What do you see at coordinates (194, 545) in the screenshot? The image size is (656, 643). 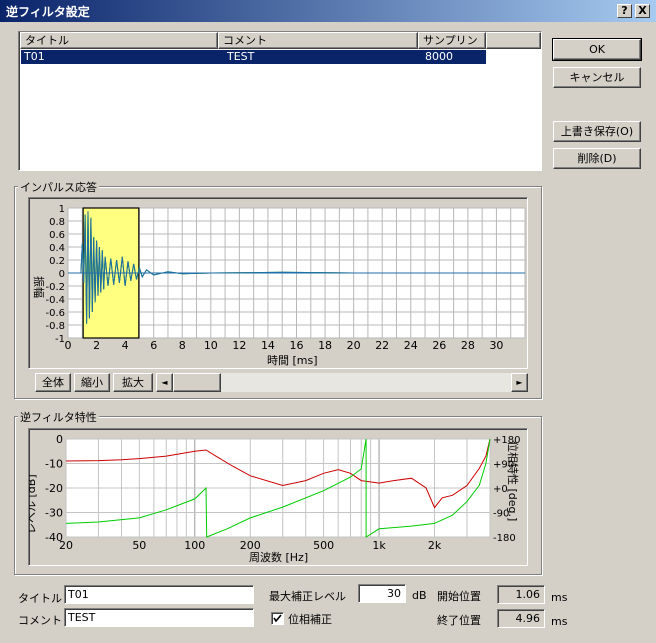 I see `filter-x-tick-label: 100` at bounding box center [194, 545].